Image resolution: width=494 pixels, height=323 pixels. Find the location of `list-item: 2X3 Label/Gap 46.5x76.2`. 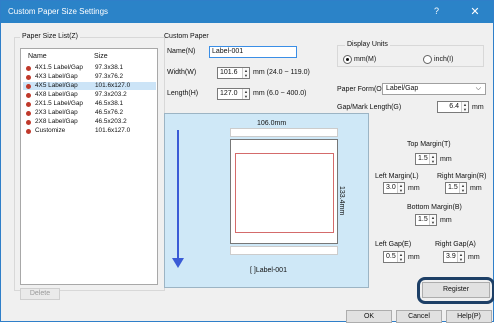

list-item: 2X3 Label/Gap 46.5x76.2 is located at coordinates (89, 113).